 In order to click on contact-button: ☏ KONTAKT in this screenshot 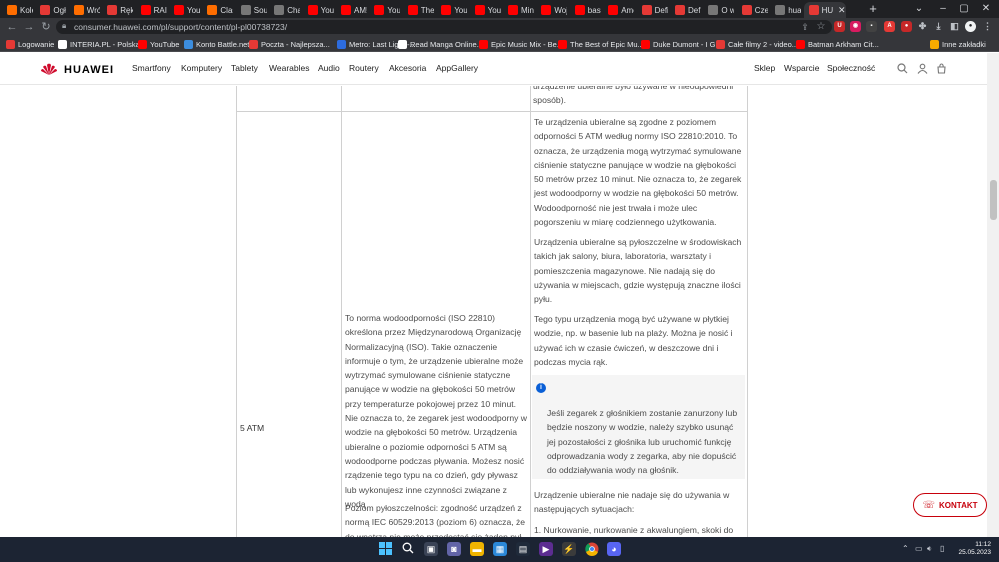, I will do `click(950, 505)`.